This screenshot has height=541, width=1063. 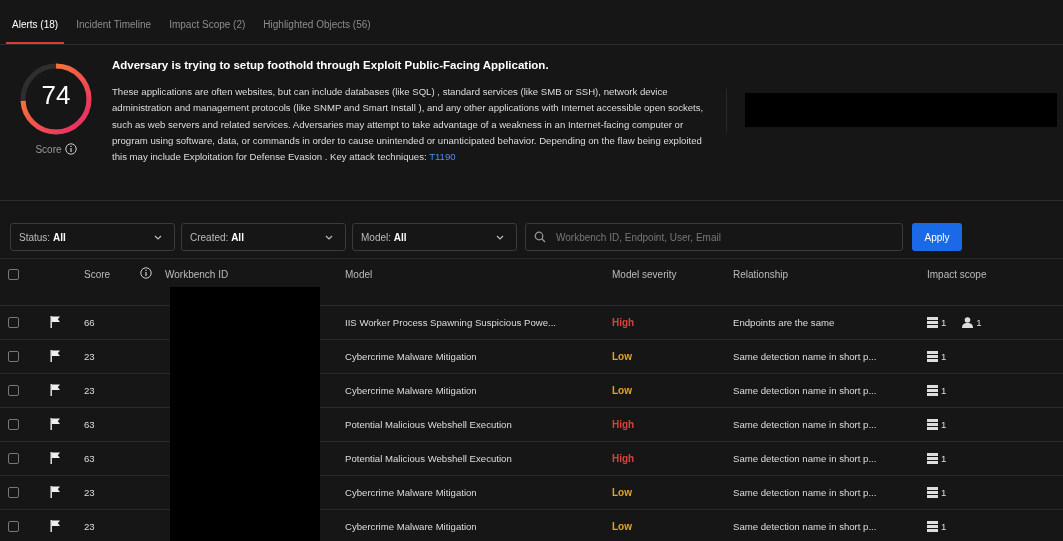 I want to click on tab: Impact Scope (2), so click(x=207, y=31).